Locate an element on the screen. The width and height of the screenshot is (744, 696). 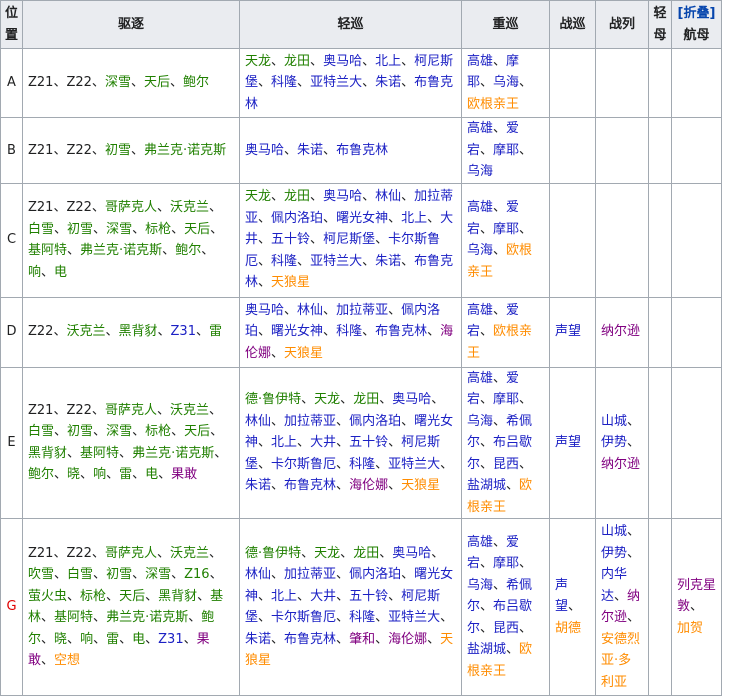
ship-link: 标枪 is located at coordinates (93, 596).